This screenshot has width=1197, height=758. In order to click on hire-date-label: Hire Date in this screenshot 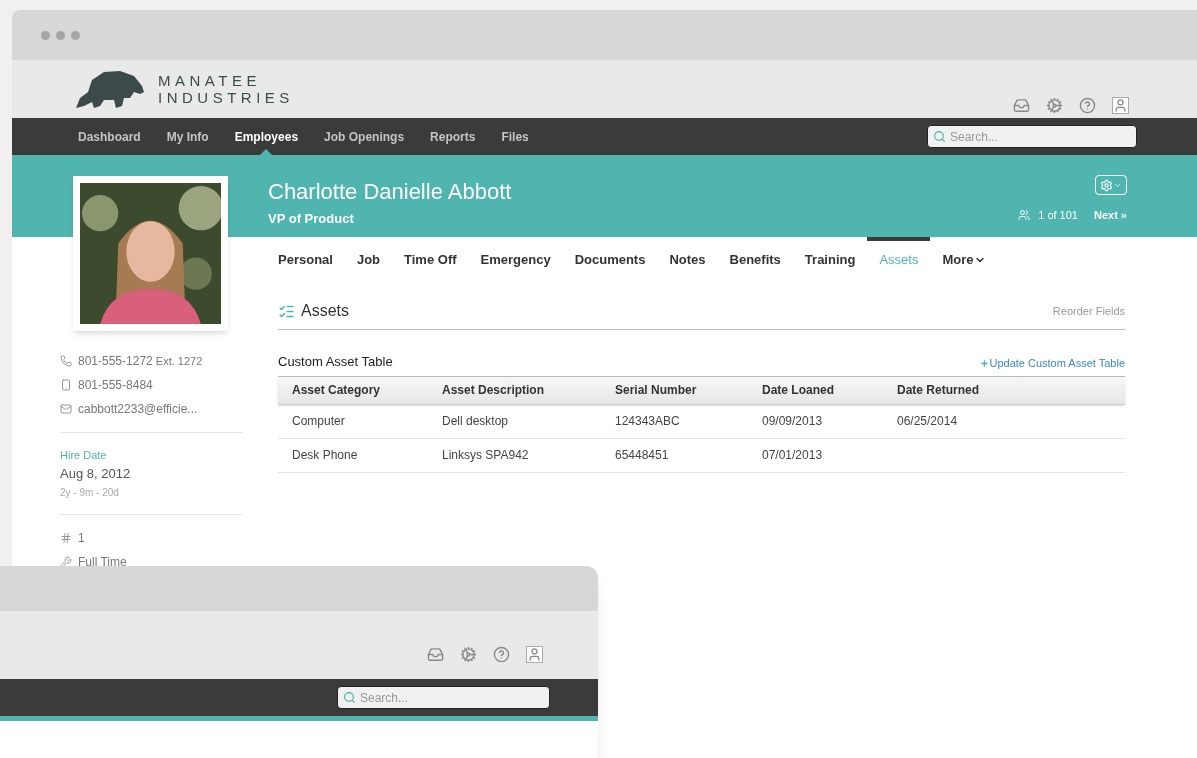, I will do `click(84, 455)`.